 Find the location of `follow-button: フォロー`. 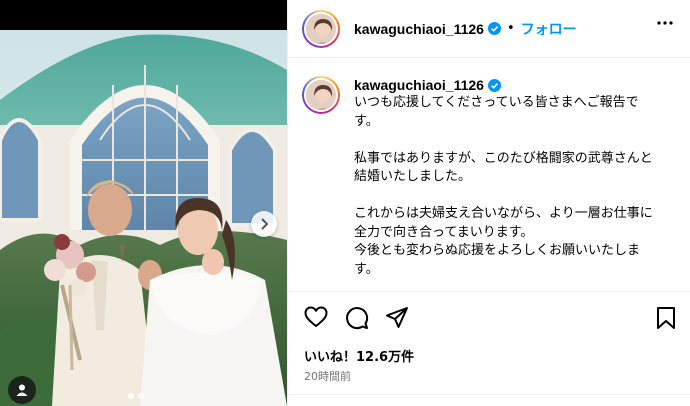

follow-button: フォロー is located at coordinates (549, 29).